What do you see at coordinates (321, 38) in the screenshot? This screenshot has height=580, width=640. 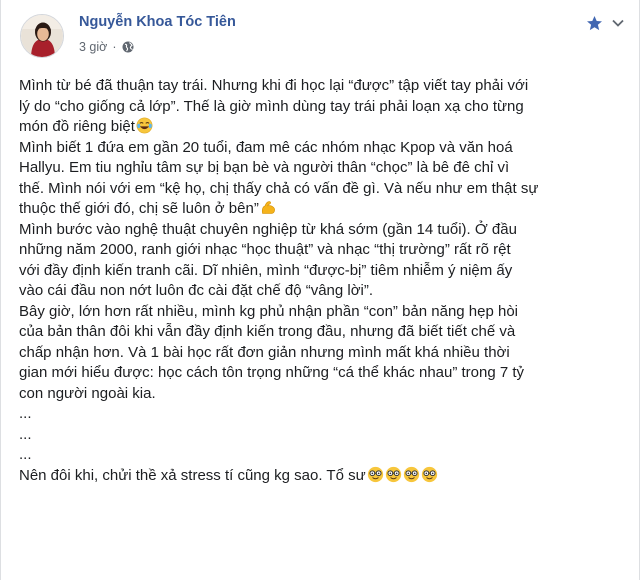 I see `post-header: Nguyễn Khoa Tóc Tiên 3 giờ ·` at bounding box center [321, 38].